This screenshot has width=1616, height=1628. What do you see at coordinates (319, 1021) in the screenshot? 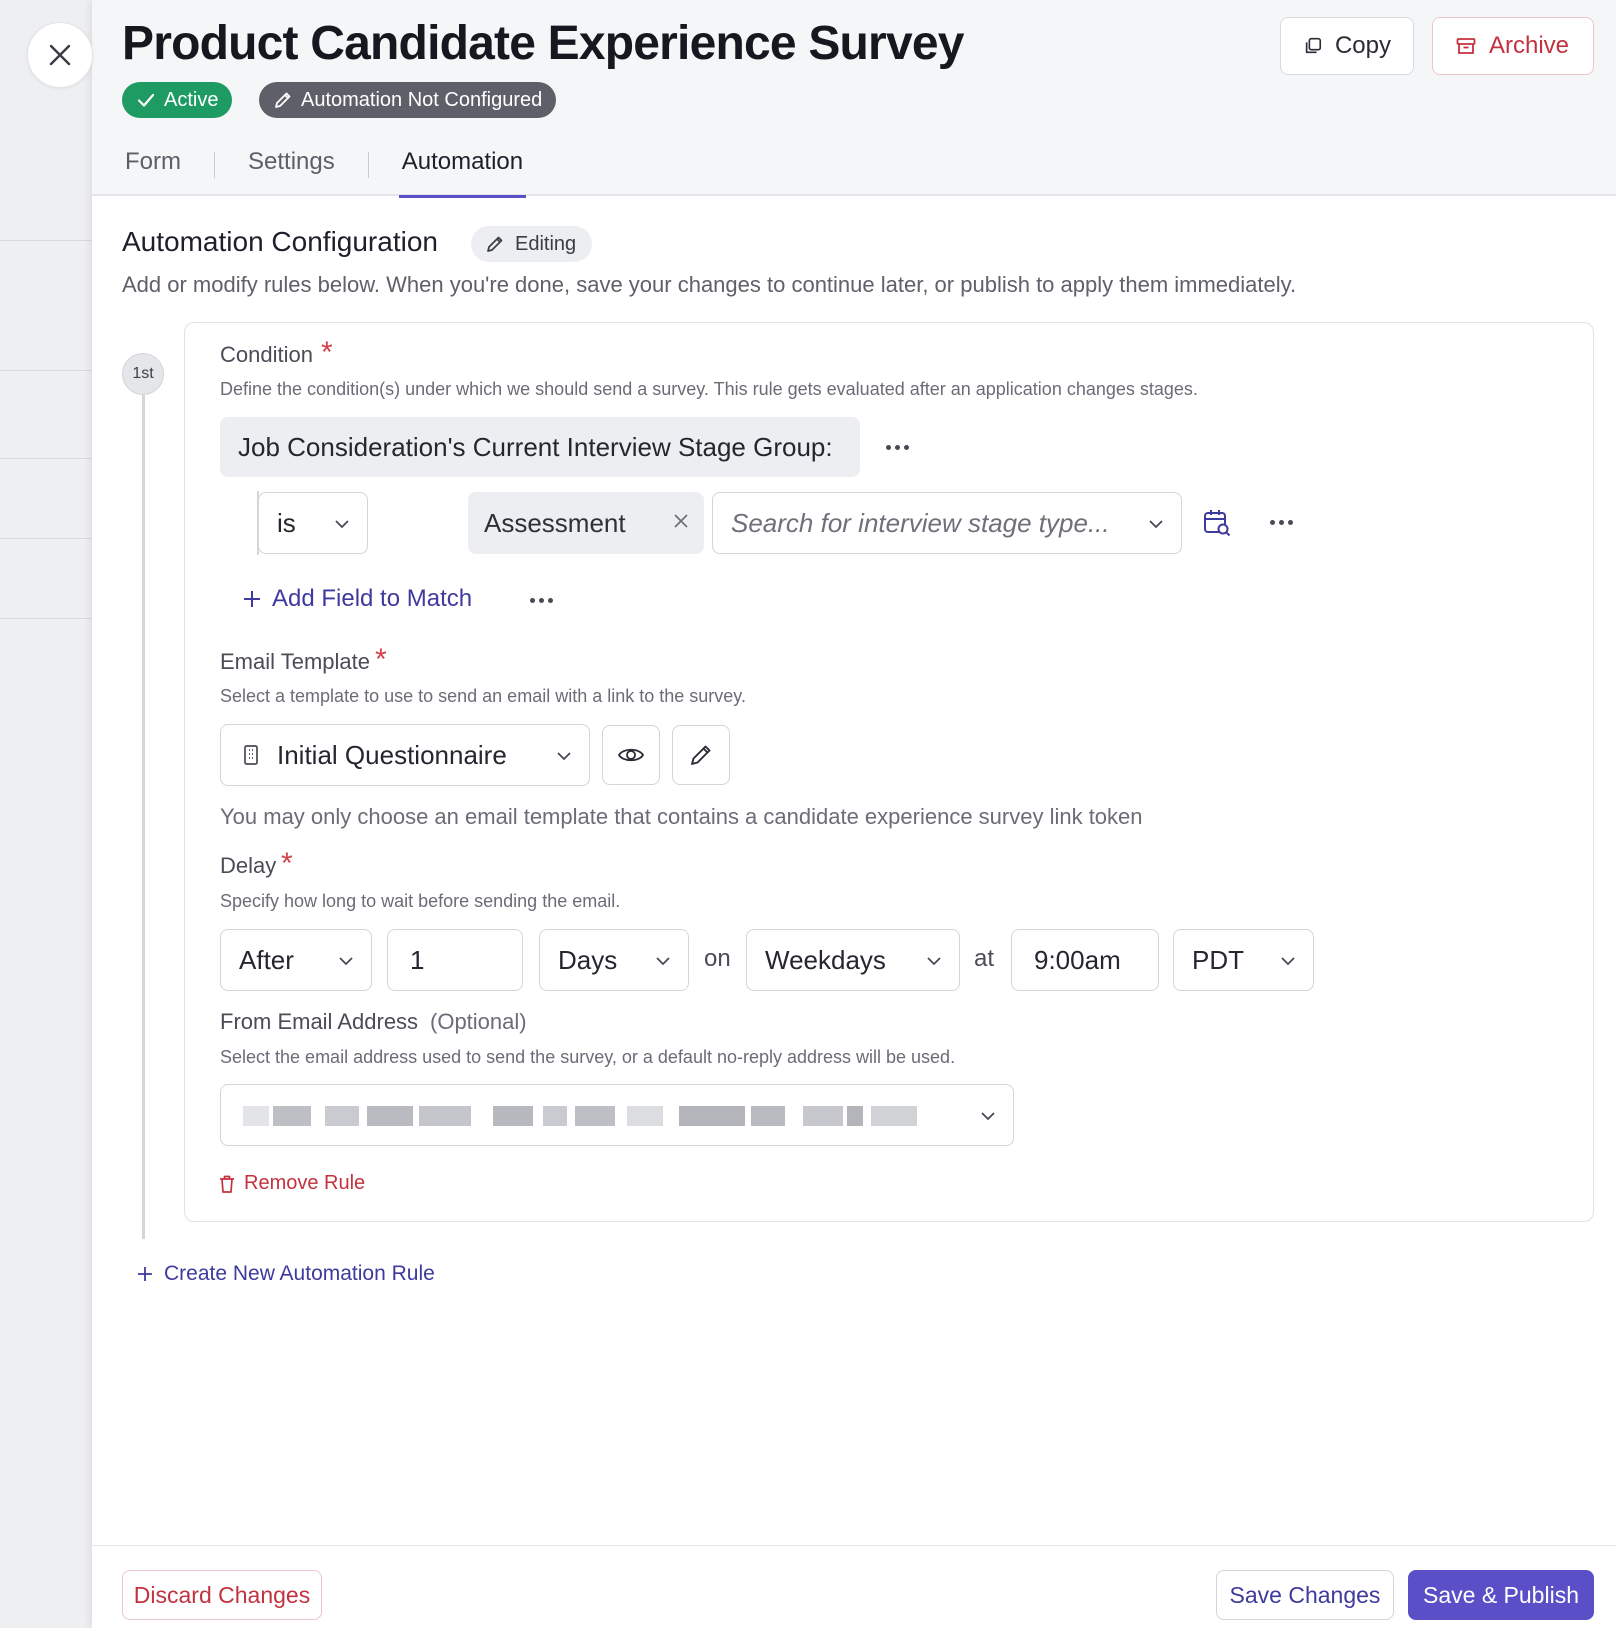
I see `from-email-label: From Email Address` at bounding box center [319, 1021].